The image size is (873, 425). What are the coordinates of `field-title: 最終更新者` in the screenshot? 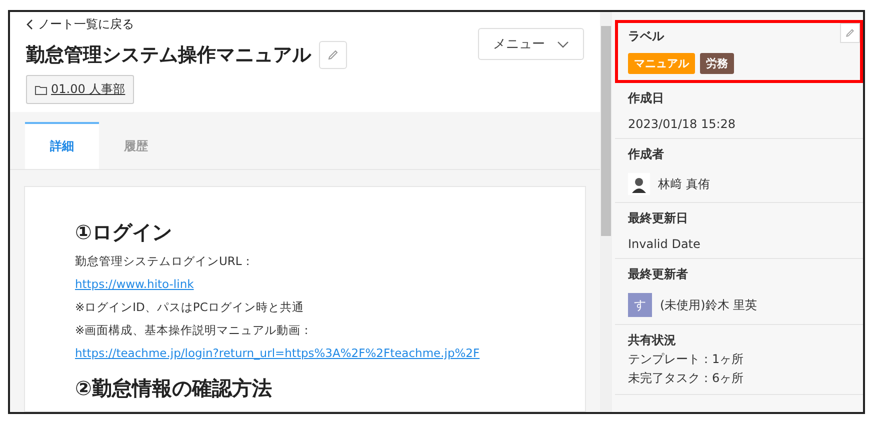 It's located at (658, 274).